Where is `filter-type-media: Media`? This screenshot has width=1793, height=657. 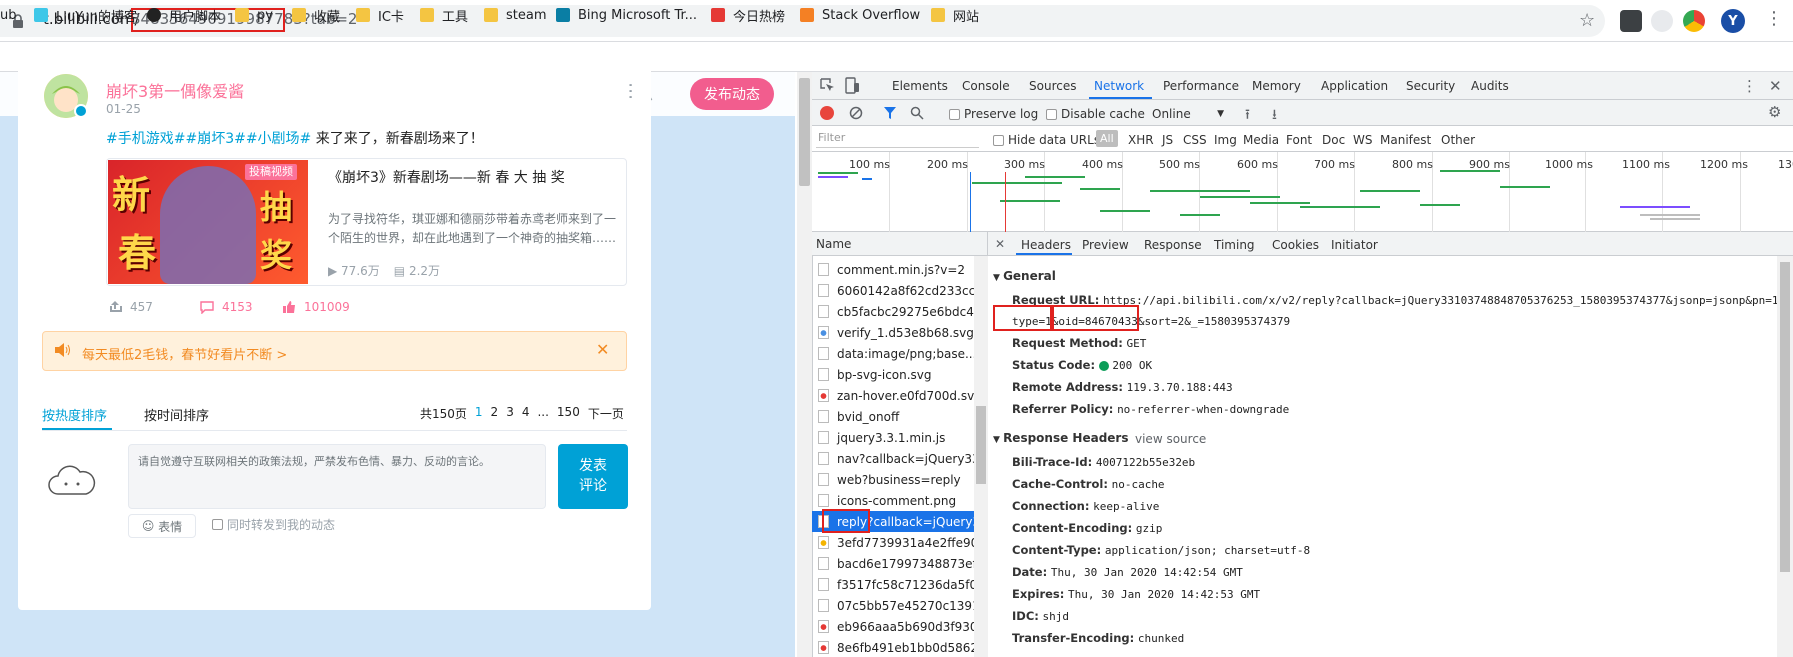
filter-type-media: Media is located at coordinates (1261, 140).